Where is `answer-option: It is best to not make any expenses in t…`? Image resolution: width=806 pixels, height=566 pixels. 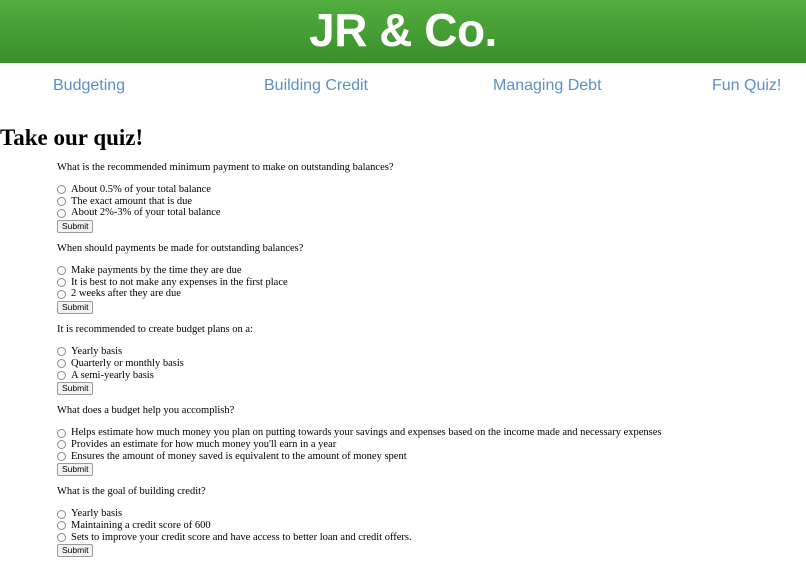
answer-option: It is best to not make any expenses in t… is located at coordinates (359, 283).